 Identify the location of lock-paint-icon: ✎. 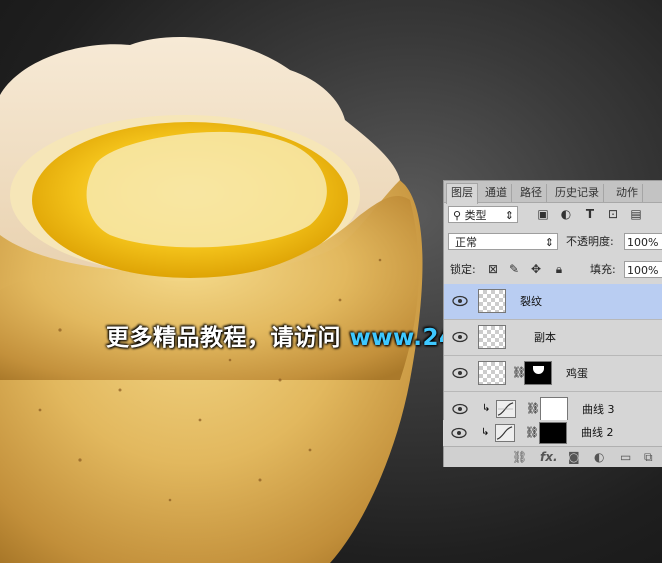
(514, 269).